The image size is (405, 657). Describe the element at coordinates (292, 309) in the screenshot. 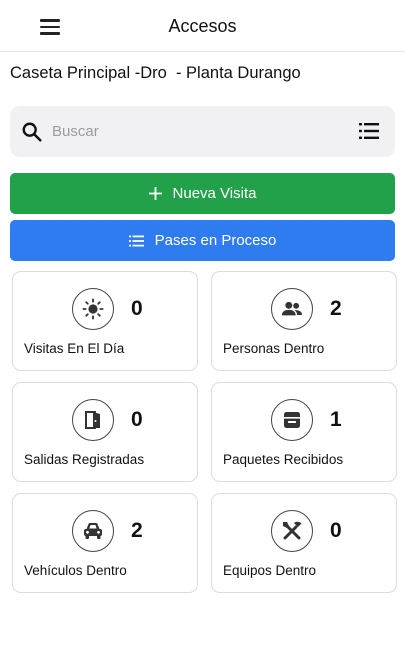

I see `people-icon` at that location.